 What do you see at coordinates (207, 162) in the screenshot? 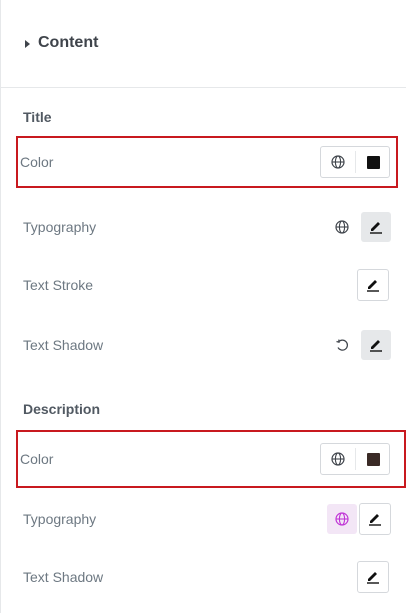
I see `title-color-row: Color` at bounding box center [207, 162].